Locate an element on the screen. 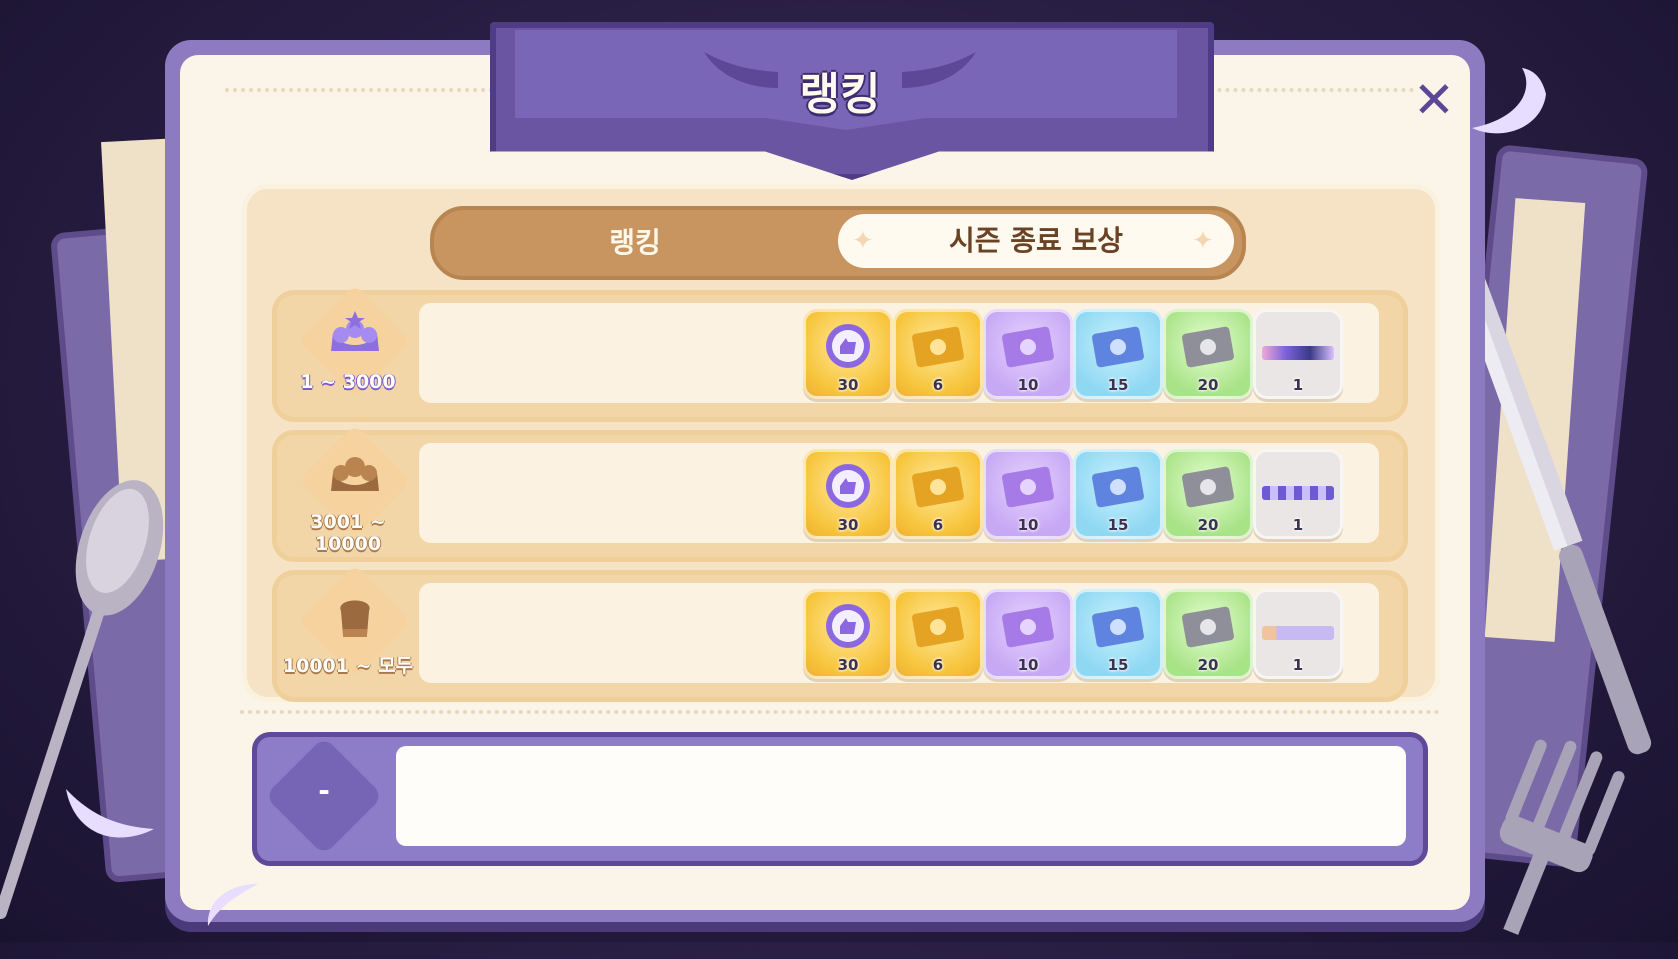 This screenshot has width=1678, height=959. rank-range: 1 ~ 3000 is located at coordinates (348, 382).